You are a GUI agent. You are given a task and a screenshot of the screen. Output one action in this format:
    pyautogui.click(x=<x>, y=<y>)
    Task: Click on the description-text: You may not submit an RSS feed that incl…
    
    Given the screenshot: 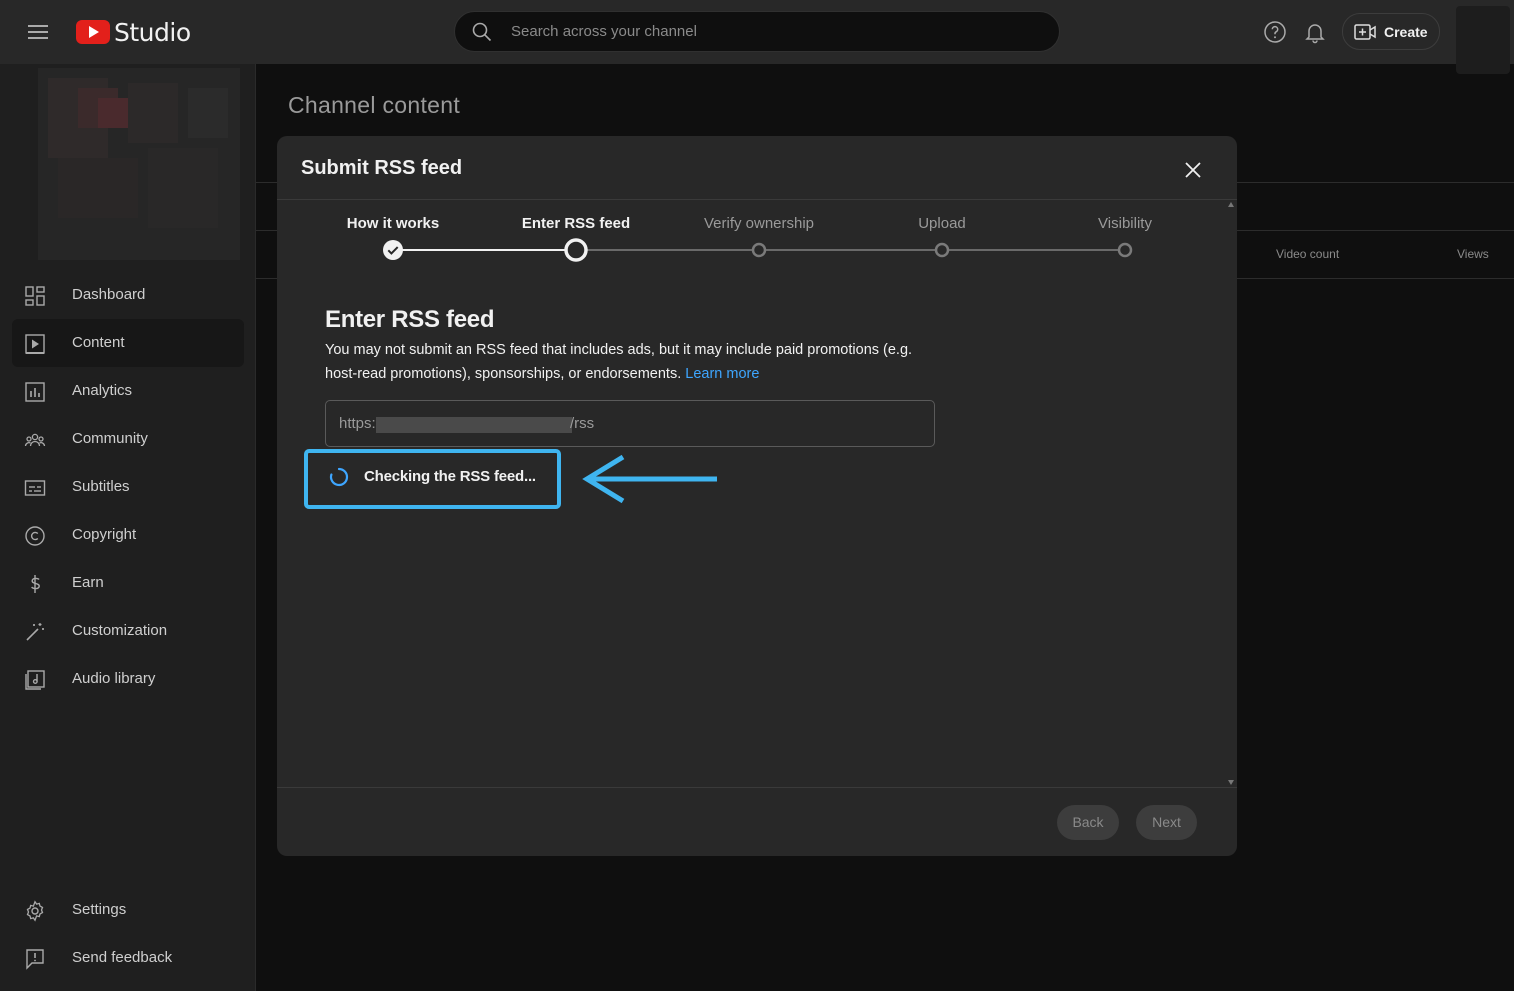 What is the action you would take?
    pyautogui.click(x=619, y=362)
    